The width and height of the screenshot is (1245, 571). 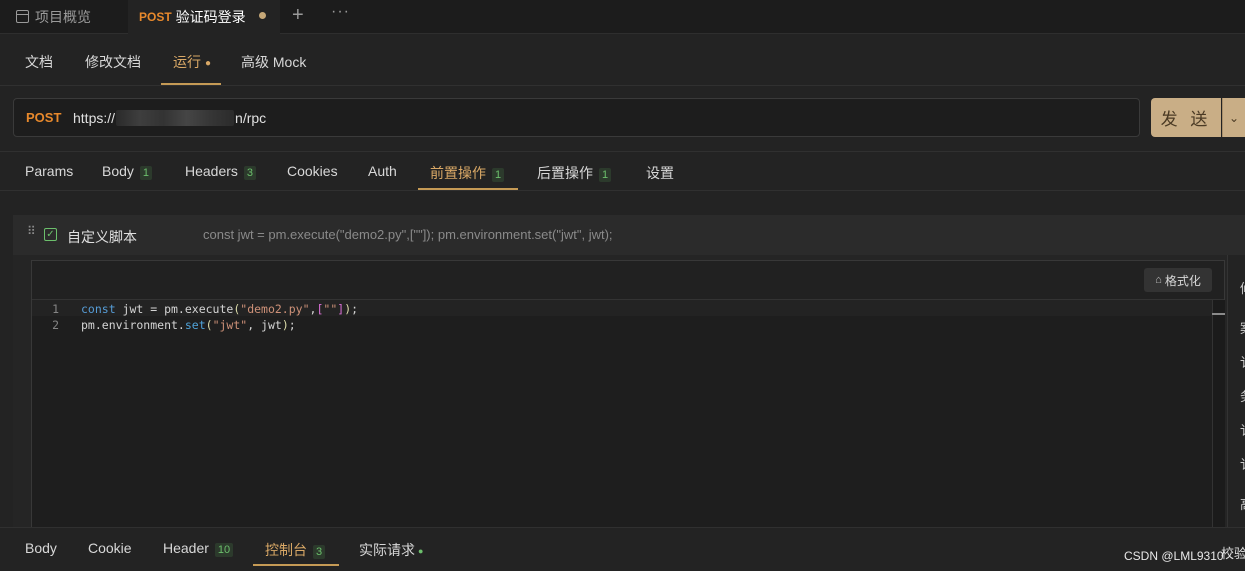 I want to click on tab-headers: Headers 3, so click(x=221, y=171).